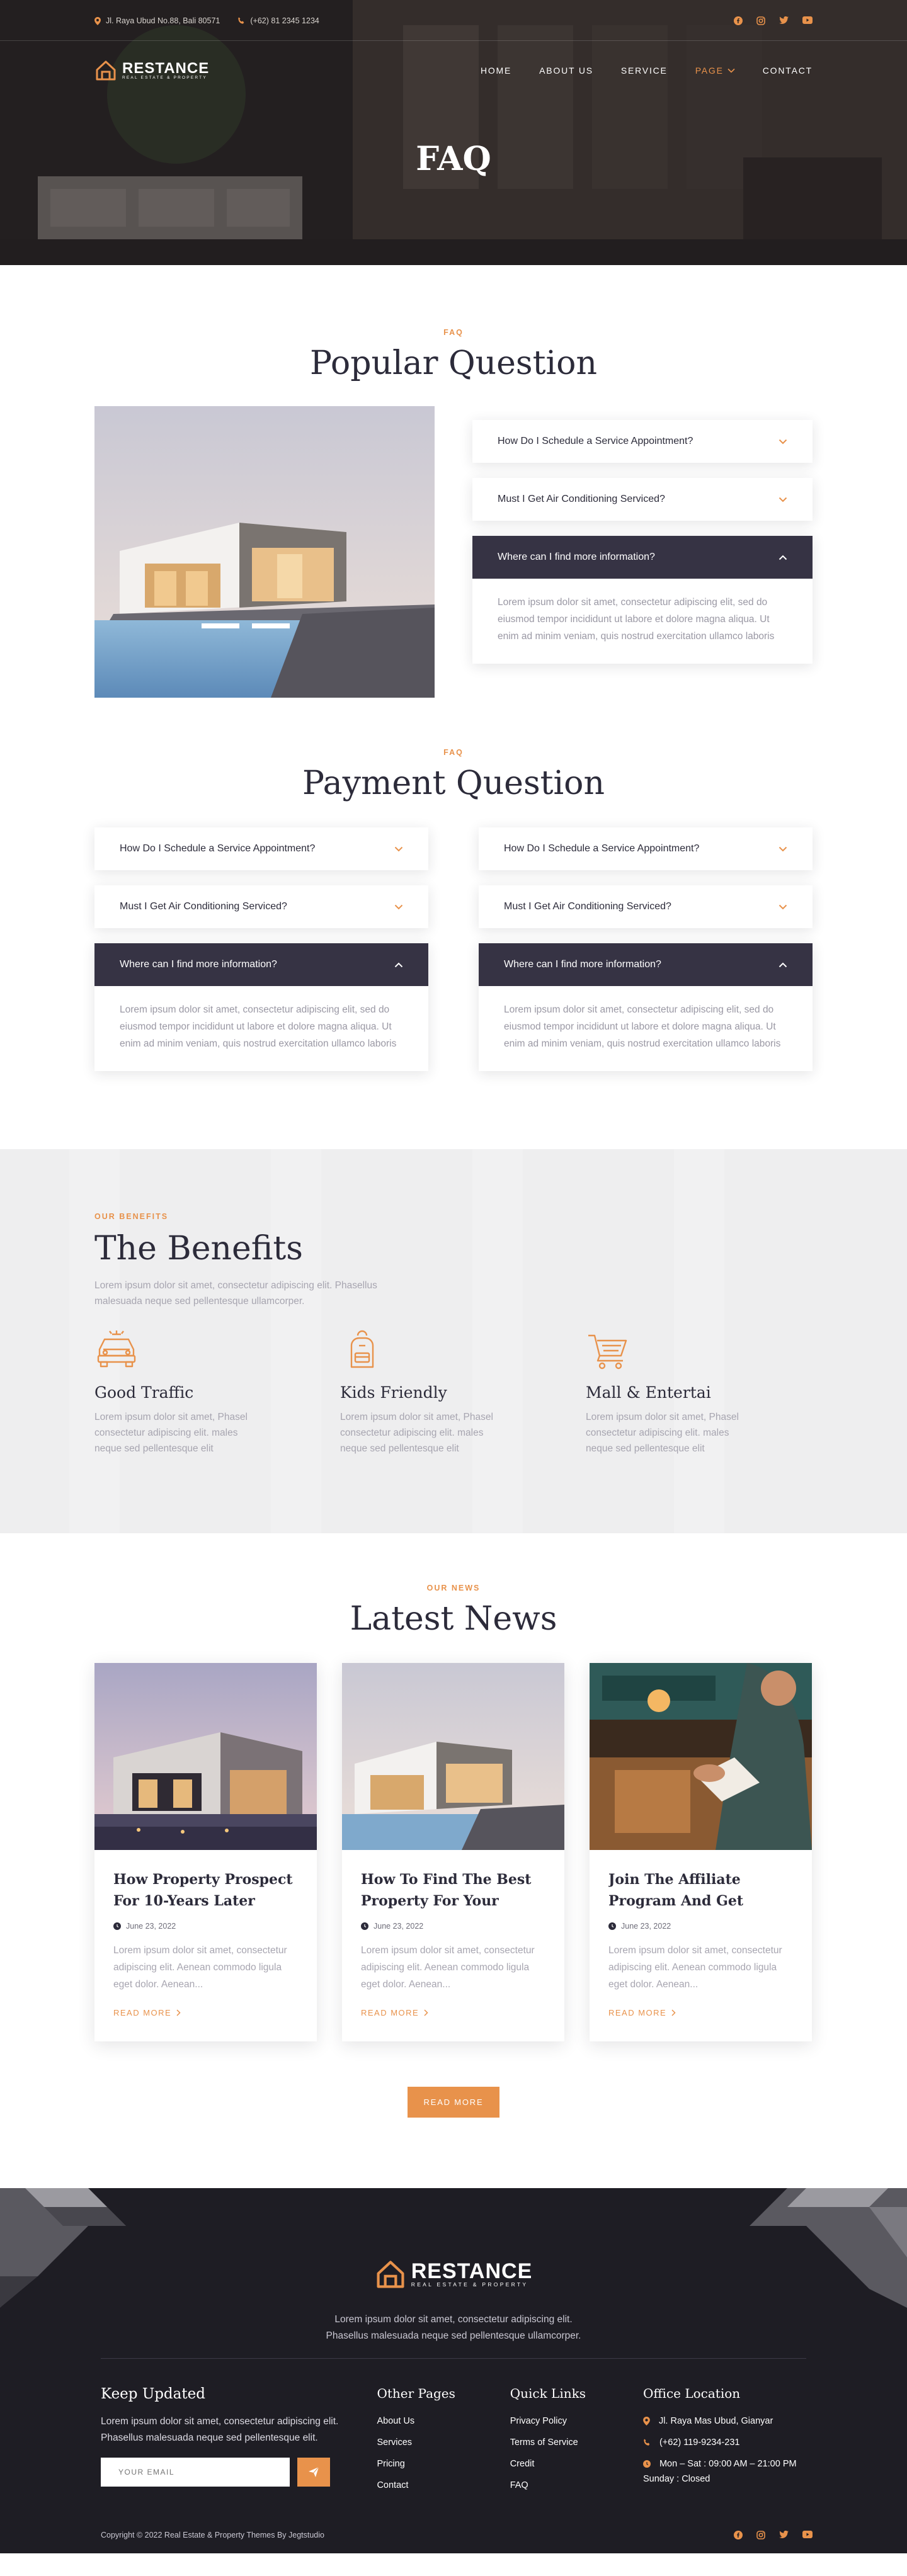 The width and height of the screenshot is (907, 2576). What do you see at coordinates (205, 1890) in the screenshot?
I see `news-title: How Property Prospect For 10-Years Later` at bounding box center [205, 1890].